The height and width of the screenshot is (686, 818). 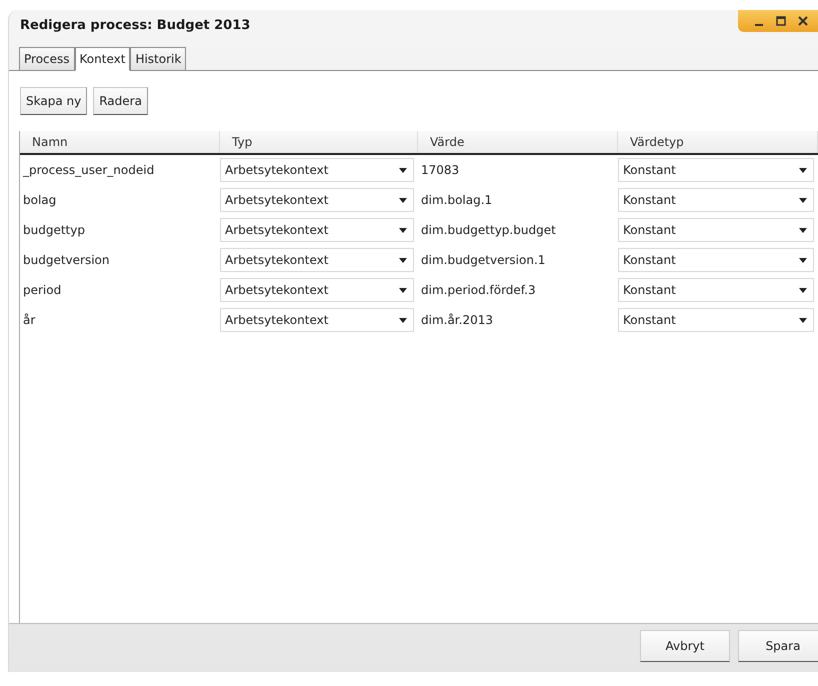 I want to click on dialog-button: Avbryt, so click(x=685, y=646).